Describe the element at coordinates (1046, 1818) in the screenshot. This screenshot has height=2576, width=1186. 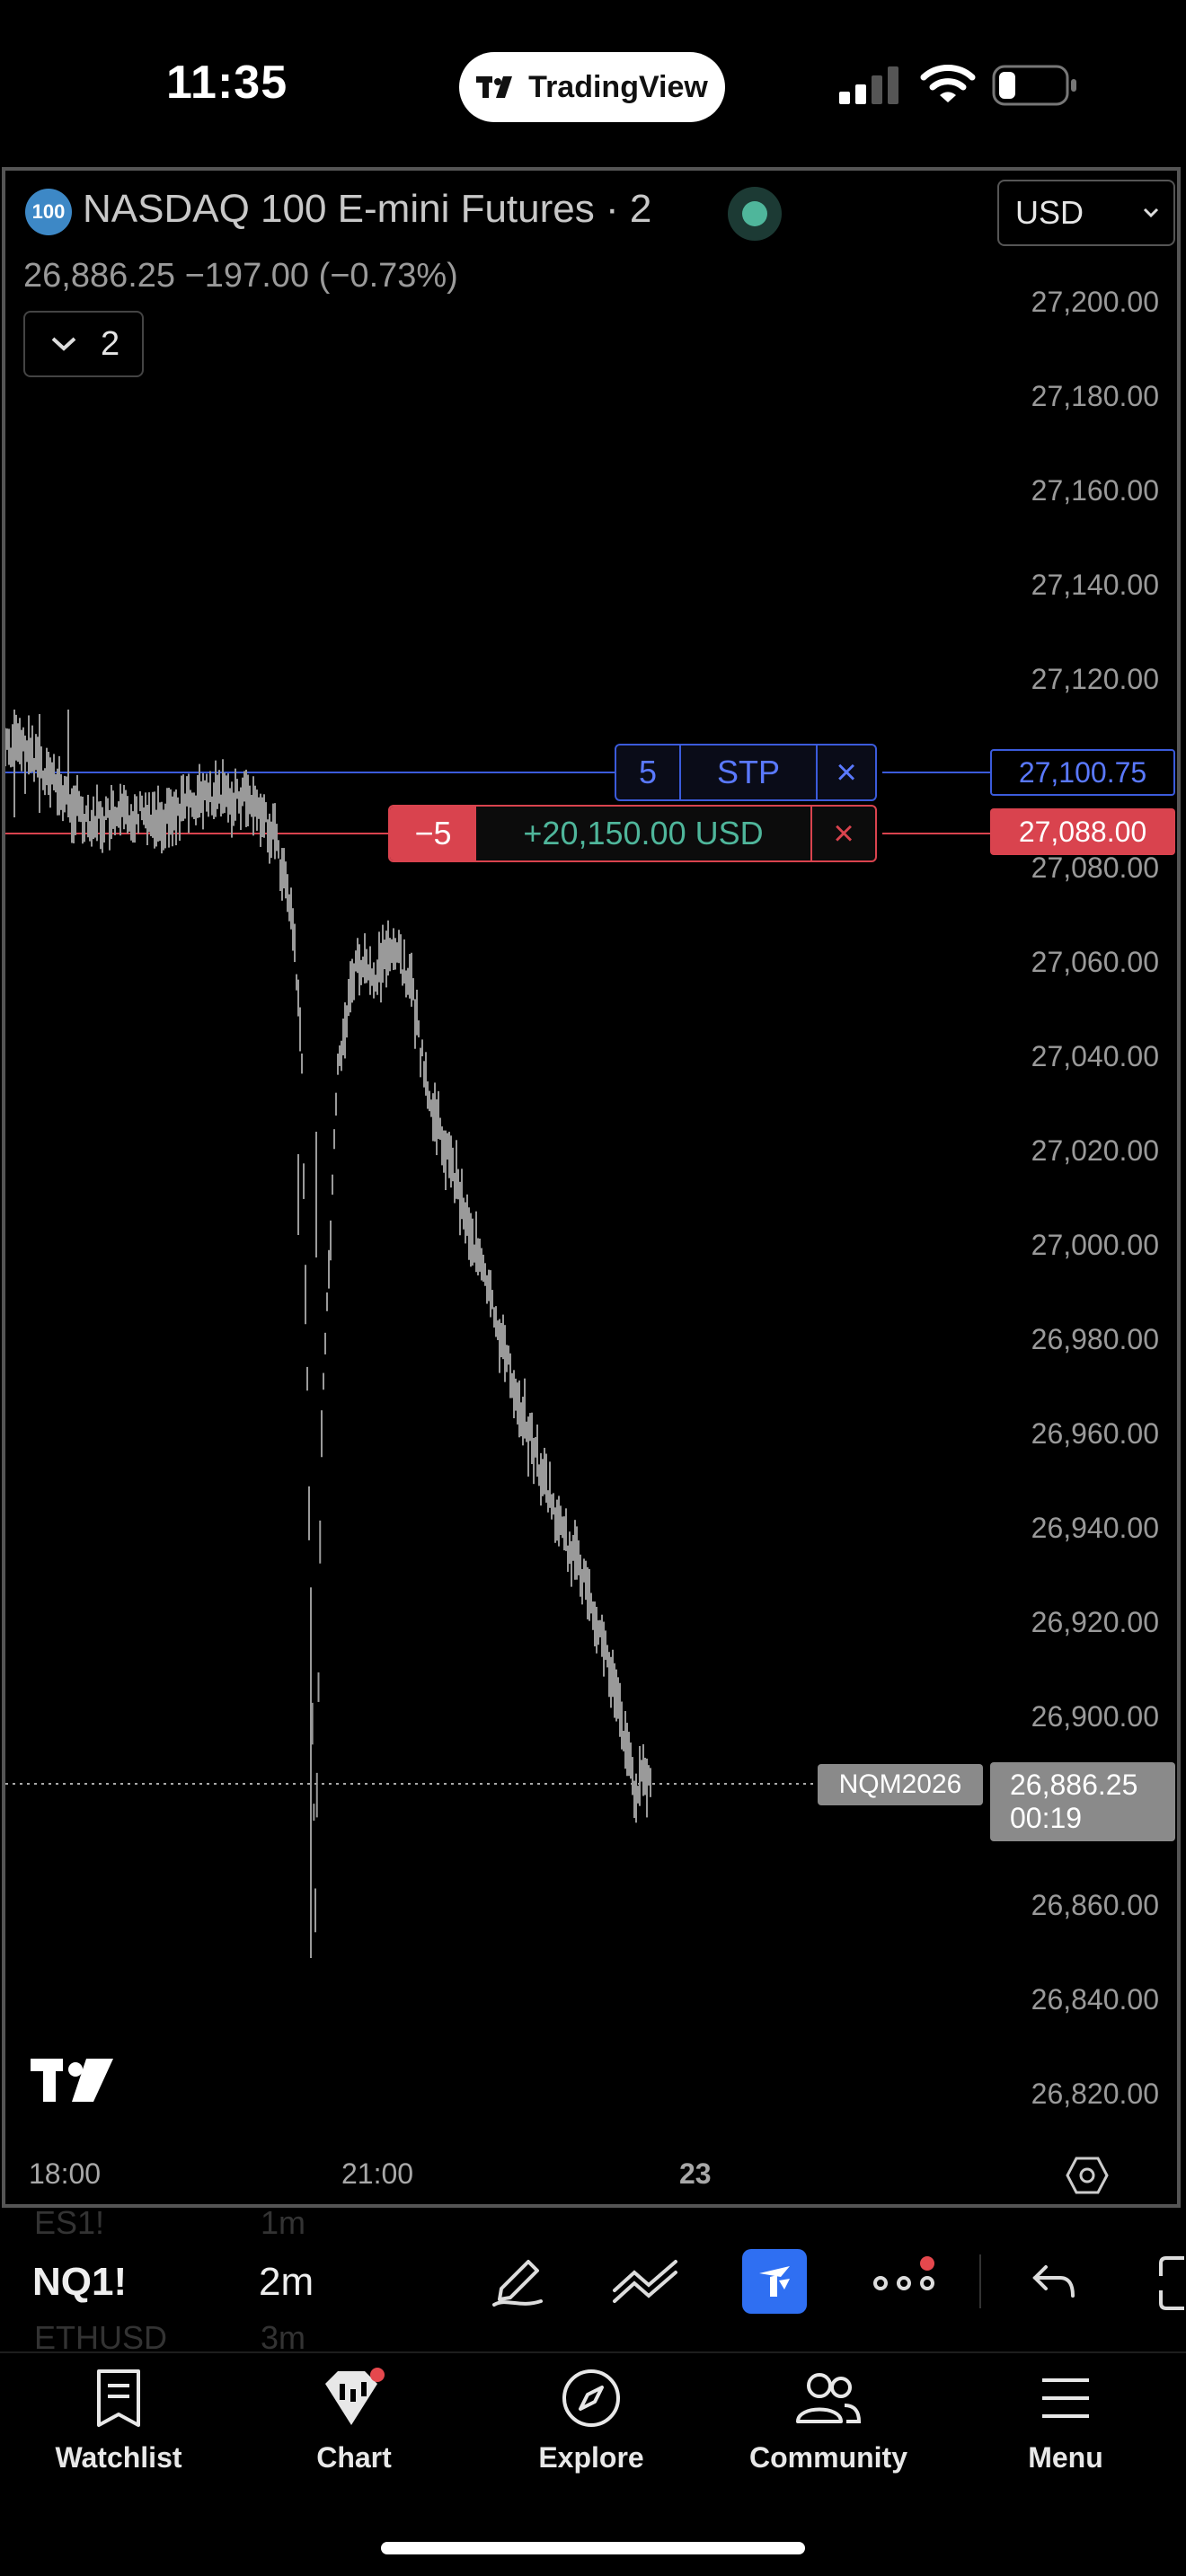
I see `bar-countdown: 00:19` at that location.